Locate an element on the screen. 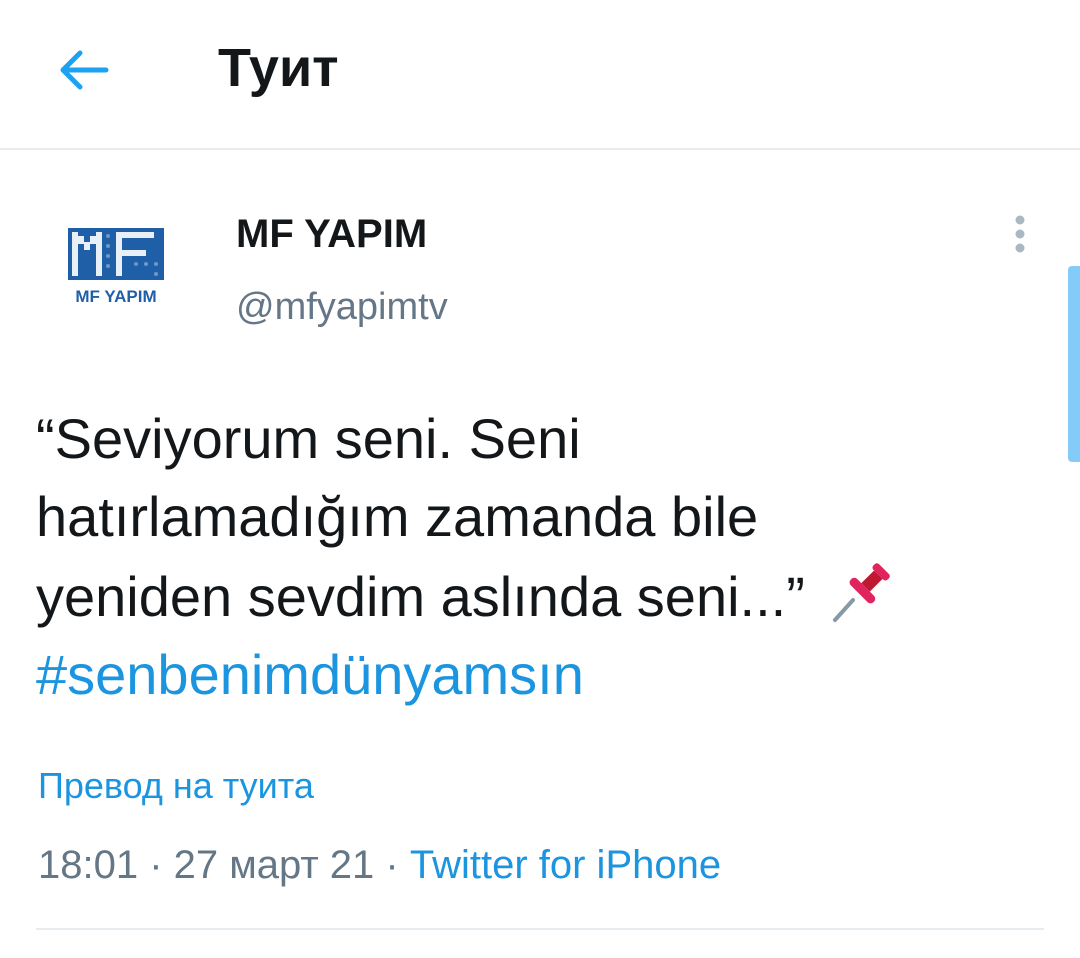  tweet-source-link: Twitter for iPhone is located at coordinates (565, 865).